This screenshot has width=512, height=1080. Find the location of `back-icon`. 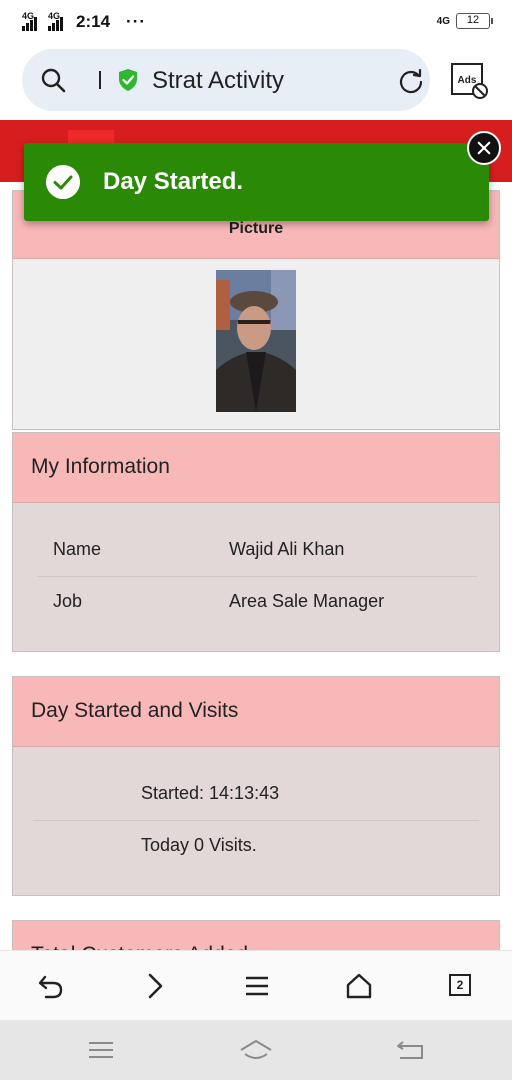

back-icon is located at coordinates (51, 986).